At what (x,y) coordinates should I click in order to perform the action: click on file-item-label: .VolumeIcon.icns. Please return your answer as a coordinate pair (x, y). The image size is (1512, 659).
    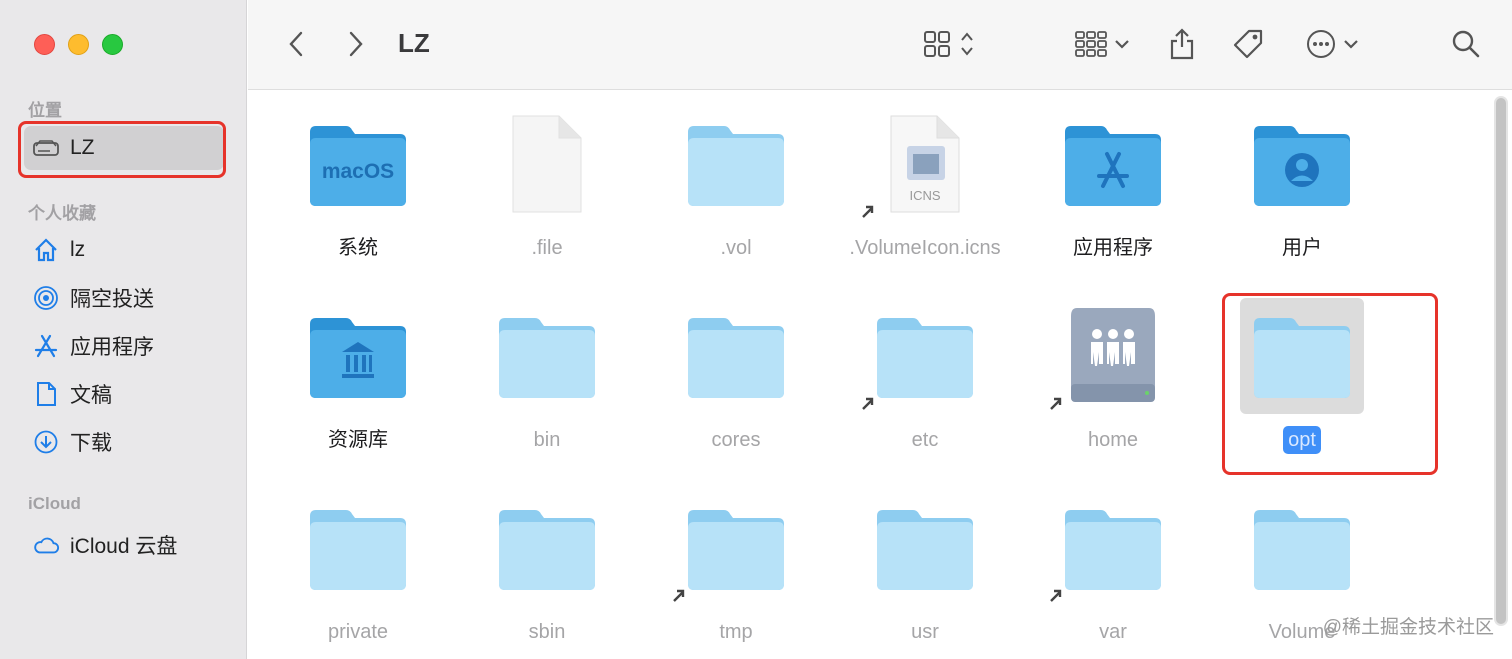
    Looking at the image, I should click on (925, 248).